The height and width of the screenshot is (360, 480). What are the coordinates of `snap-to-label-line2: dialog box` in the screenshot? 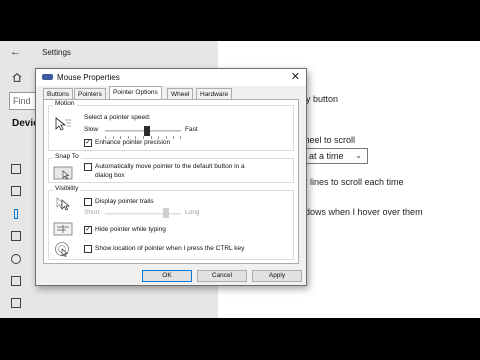 It's located at (110, 175).